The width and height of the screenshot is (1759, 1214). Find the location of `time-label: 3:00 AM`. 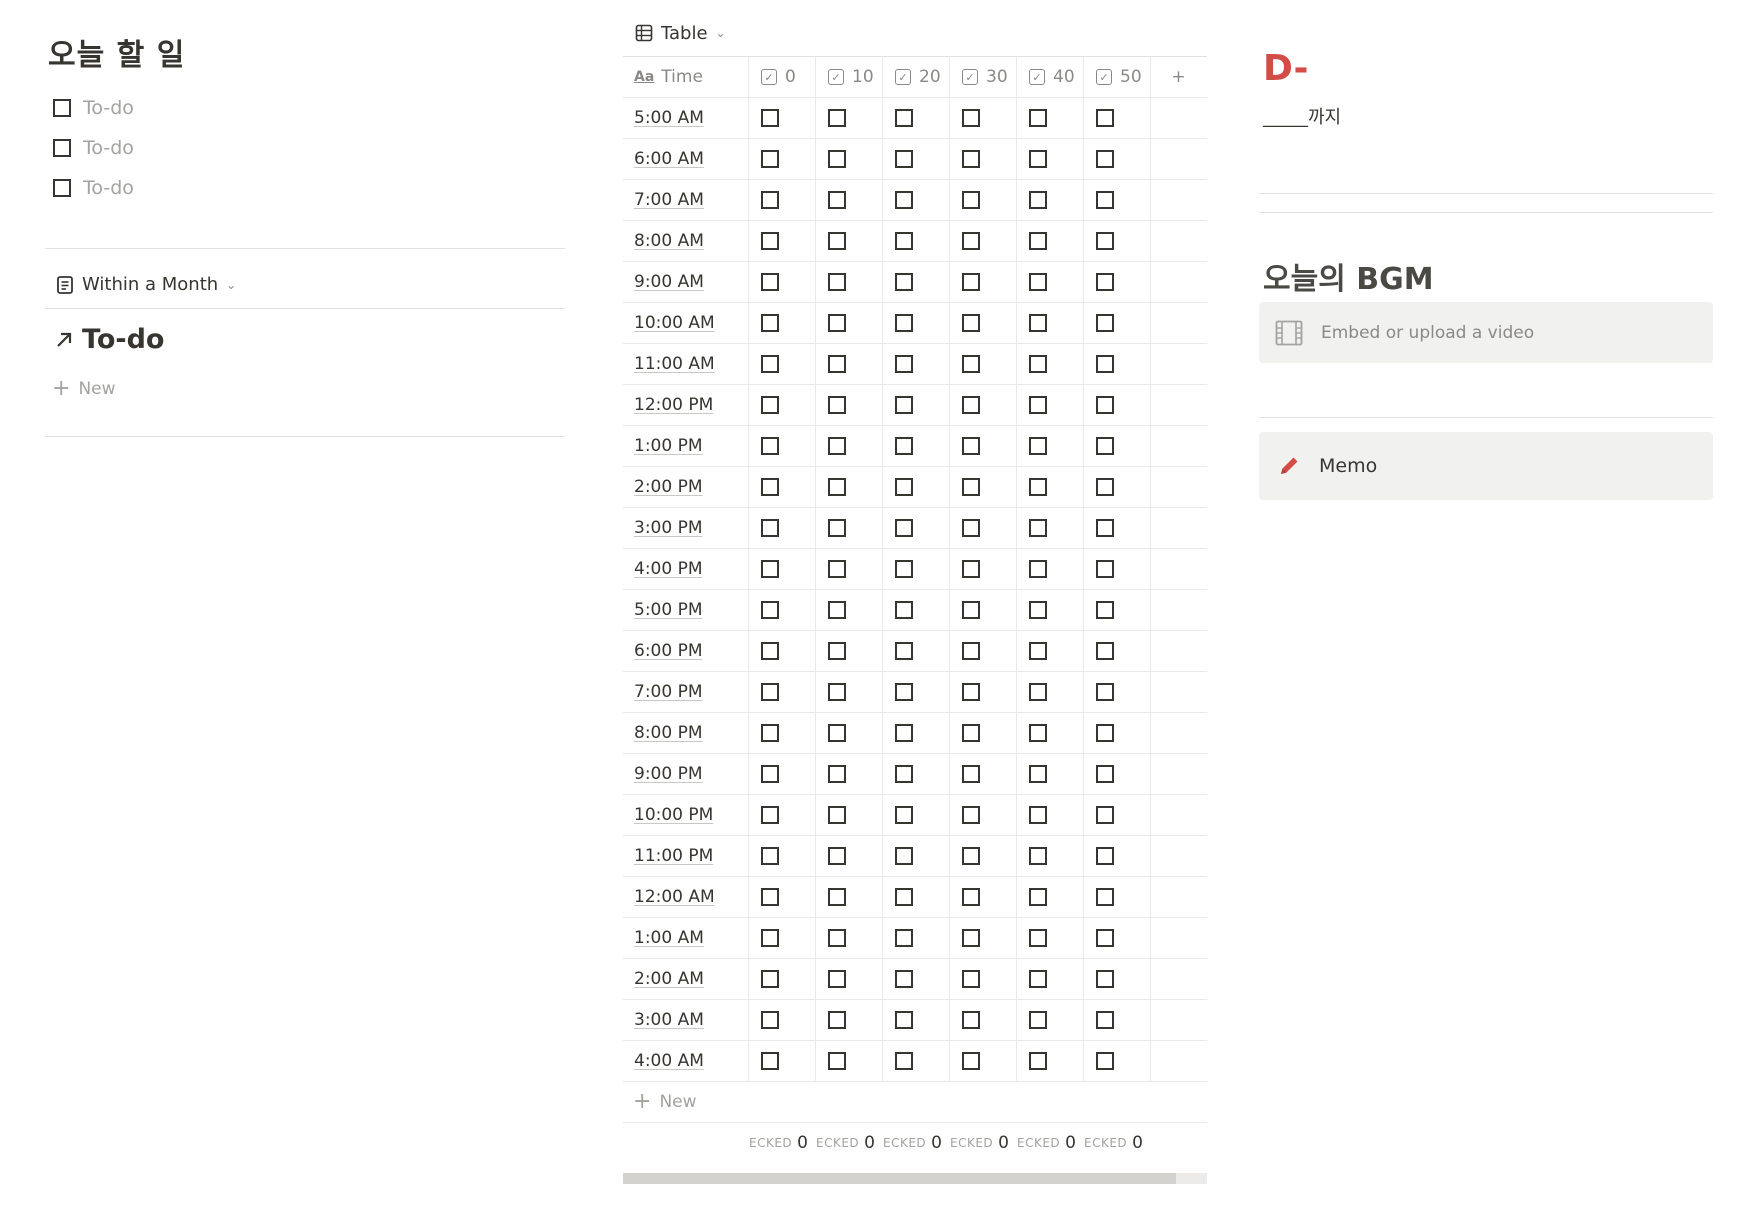

time-label: 3:00 AM is located at coordinates (669, 1020).